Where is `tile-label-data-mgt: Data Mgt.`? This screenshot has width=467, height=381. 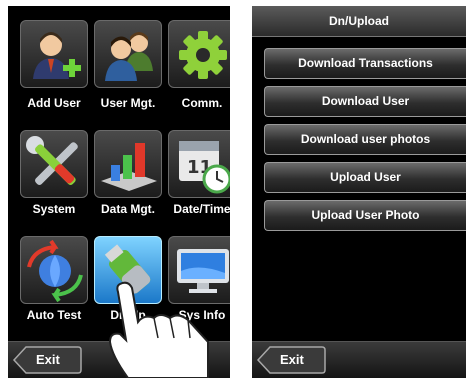
tile-label-data-mgt: Data Mgt. is located at coordinates (128, 209).